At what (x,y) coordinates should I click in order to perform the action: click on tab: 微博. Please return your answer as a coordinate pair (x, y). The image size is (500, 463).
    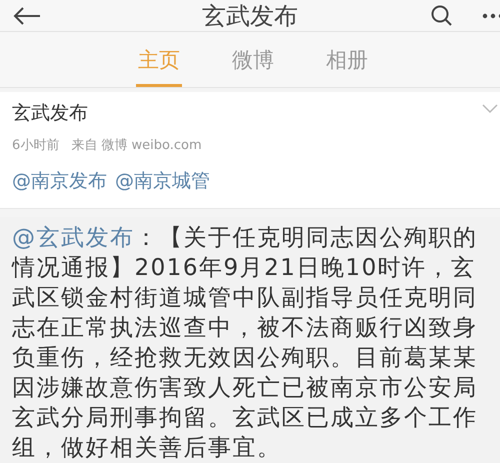
    Looking at the image, I should click on (253, 59).